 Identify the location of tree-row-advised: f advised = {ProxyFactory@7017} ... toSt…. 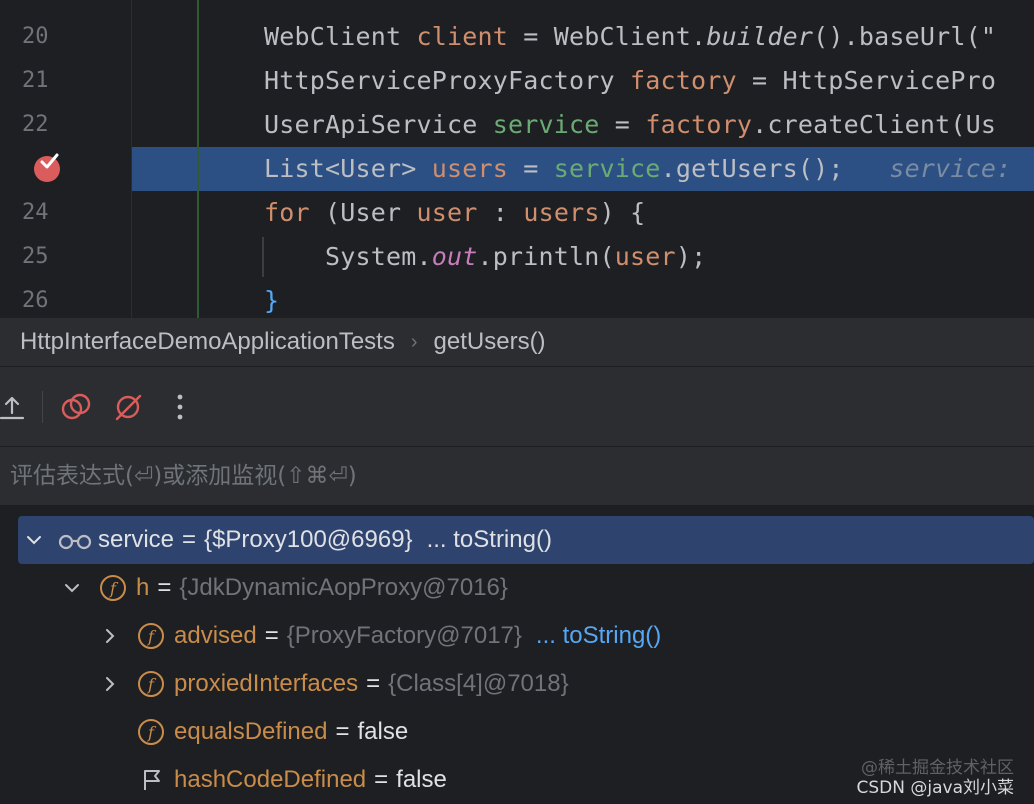
(517, 636).